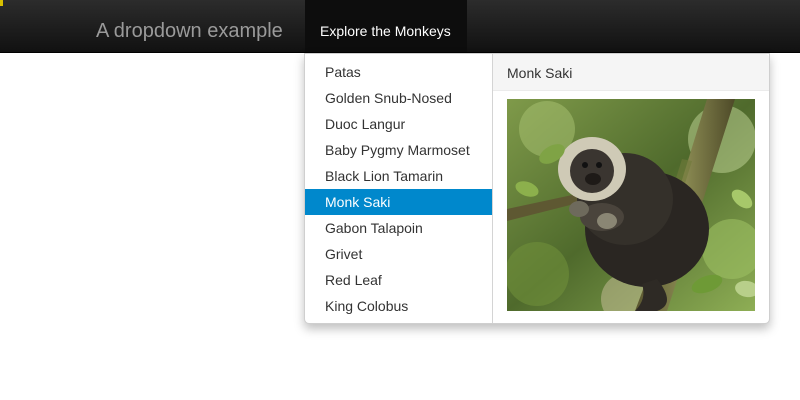 The width and height of the screenshot is (800, 400). I want to click on corner-mark, so click(1, 3).